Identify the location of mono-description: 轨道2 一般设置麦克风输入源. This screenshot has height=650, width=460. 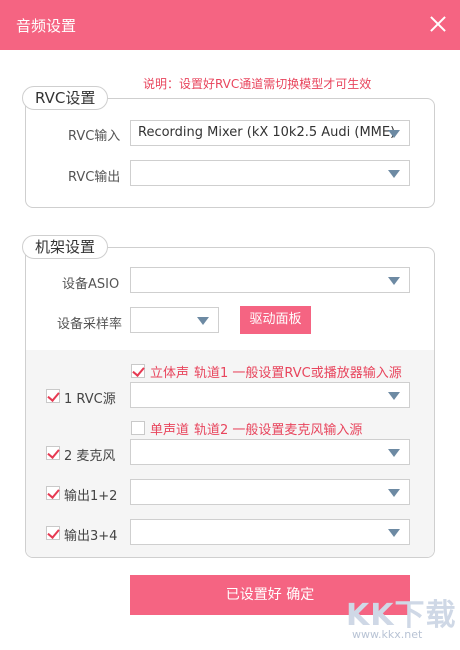
(278, 430).